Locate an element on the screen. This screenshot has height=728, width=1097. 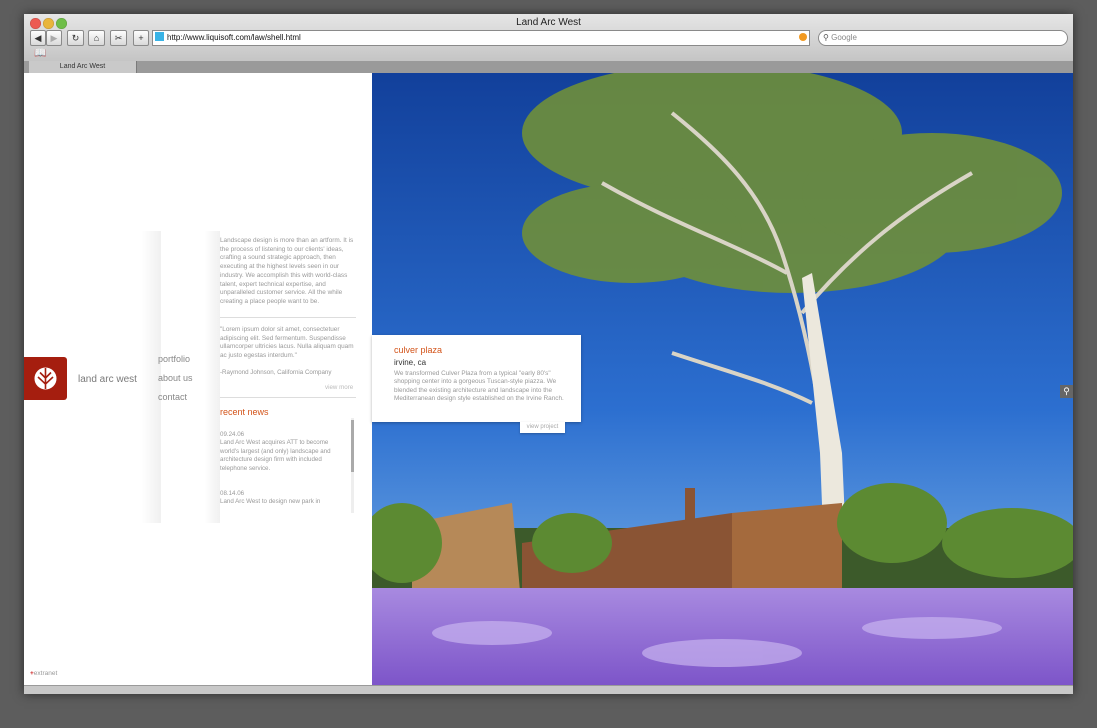
extranet-link: +extranet is located at coordinates (43, 673).